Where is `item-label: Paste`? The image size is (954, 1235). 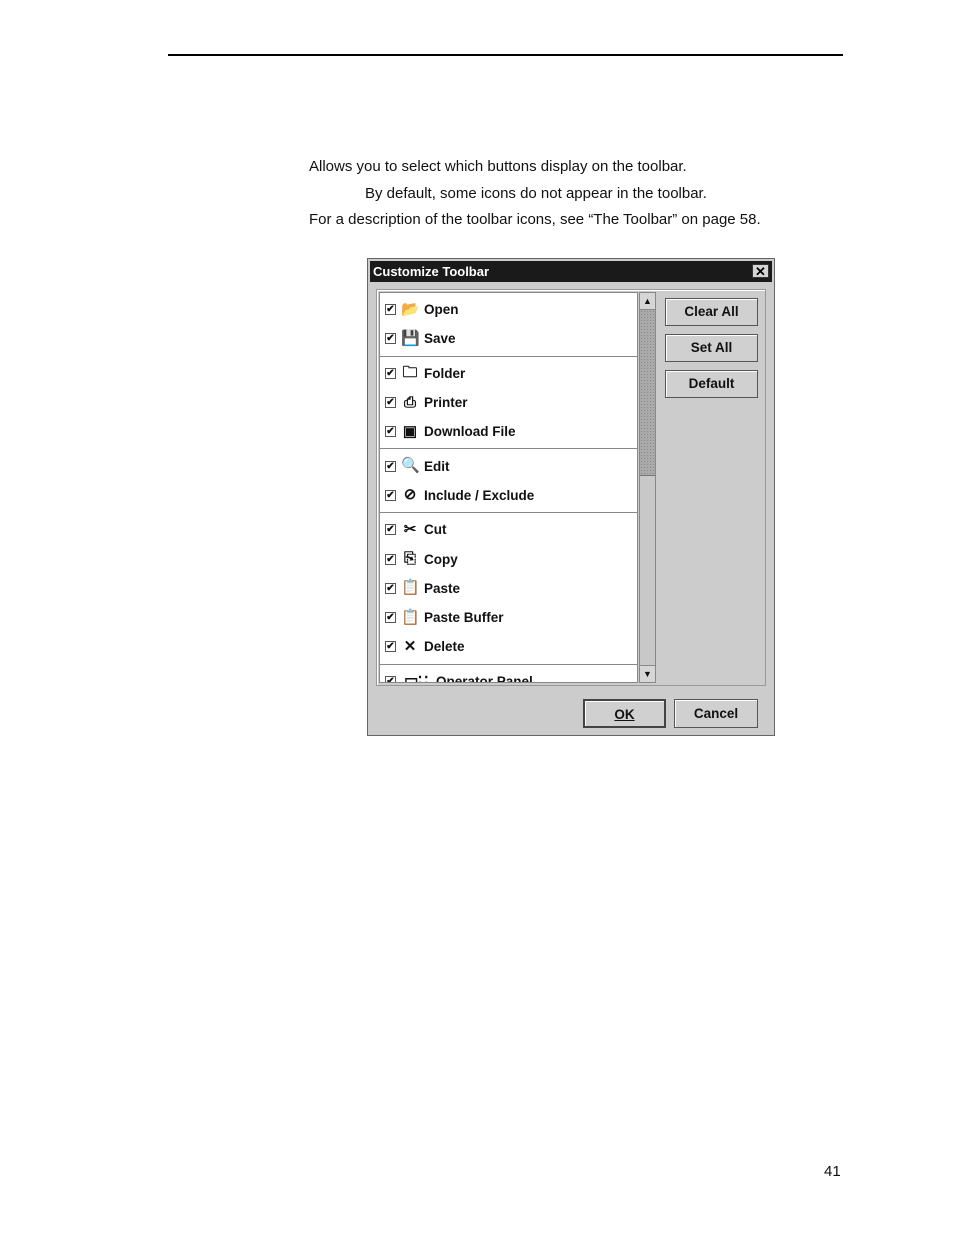 item-label: Paste is located at coordinates (442, 588).